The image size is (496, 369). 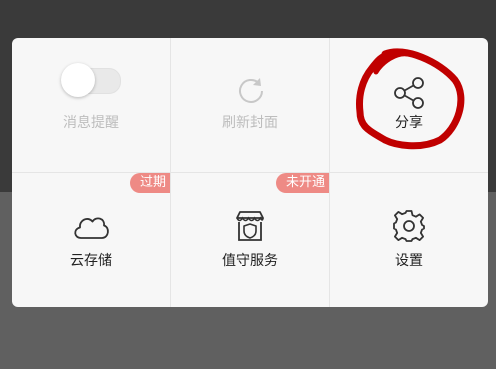 What do you see at coordinates (250, 123) in the screenshot?
I see `menu-item-label: 刷新封面` at bounding box center [250, 123].